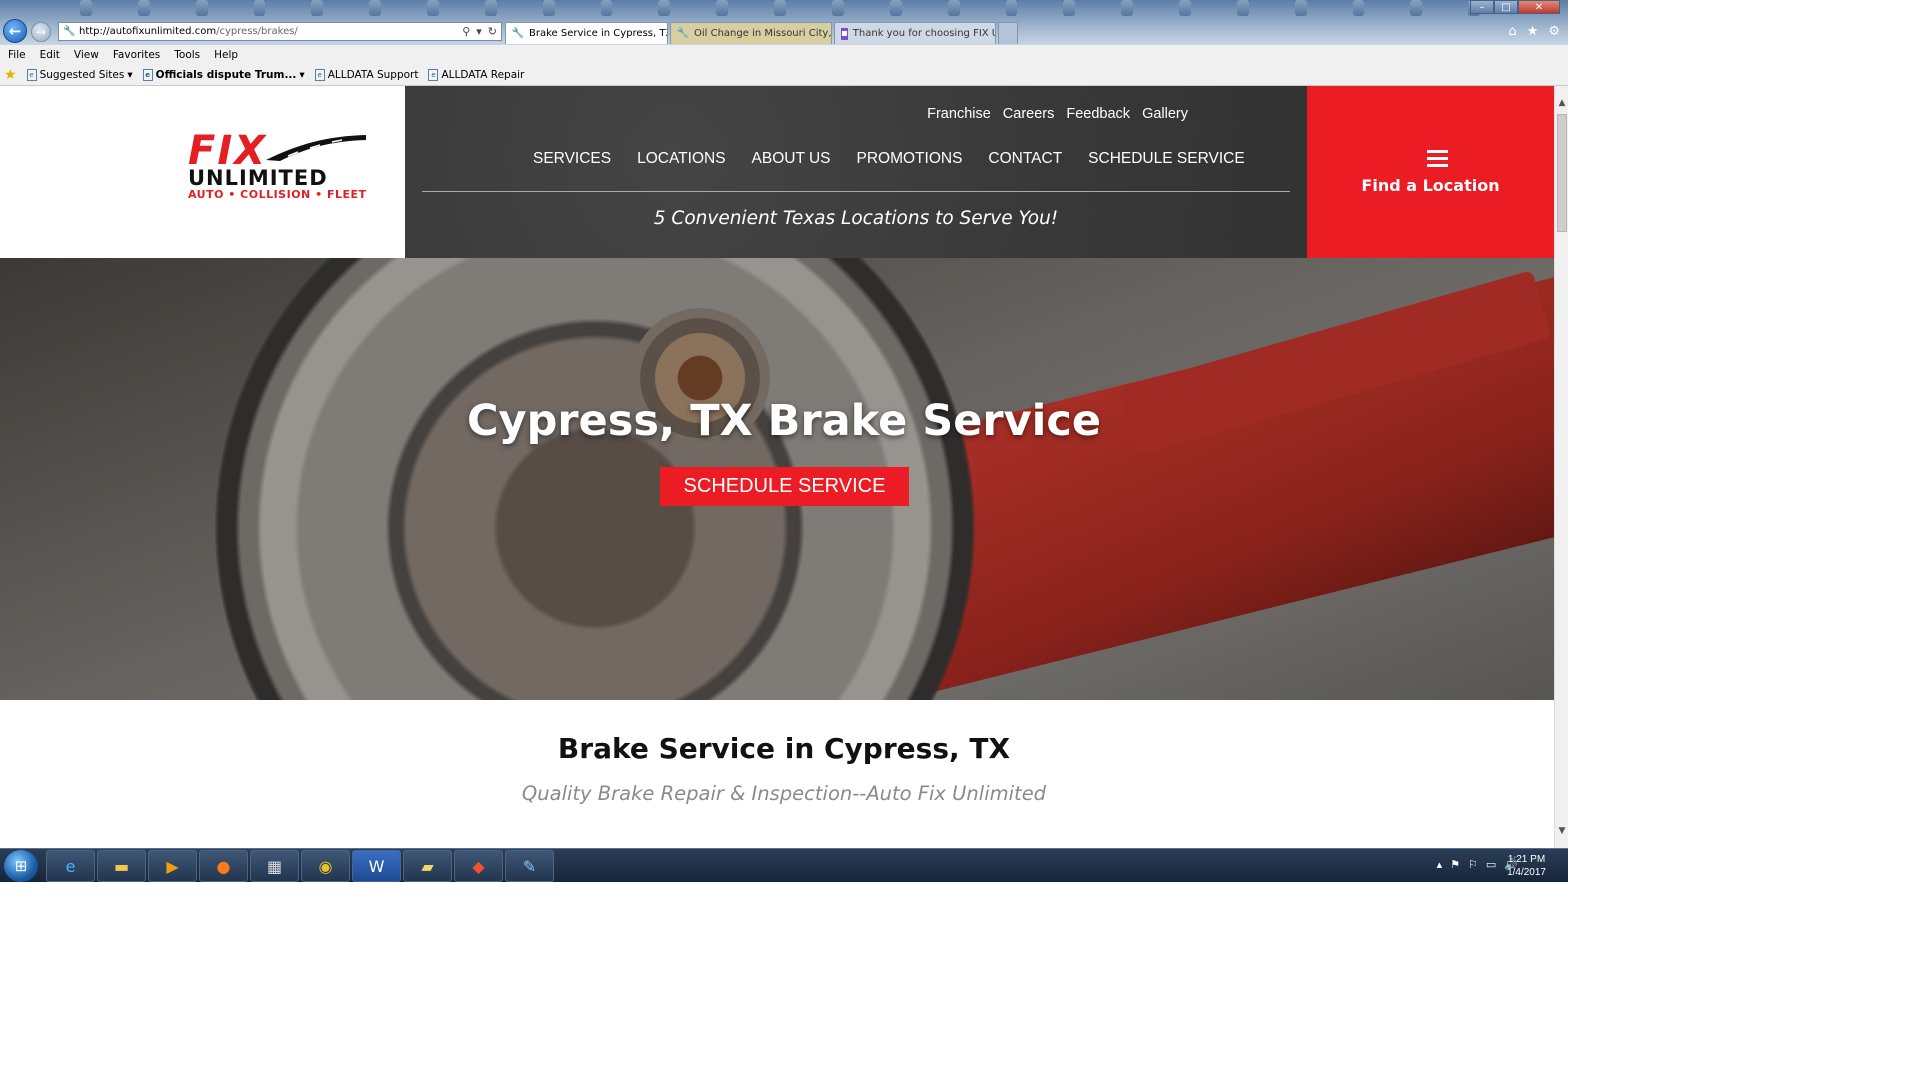 This screenshot has width=1920, height=1080. Describe the element at coordinates (17, 55) in the screenshot. I see `menu-file: File` at that location.